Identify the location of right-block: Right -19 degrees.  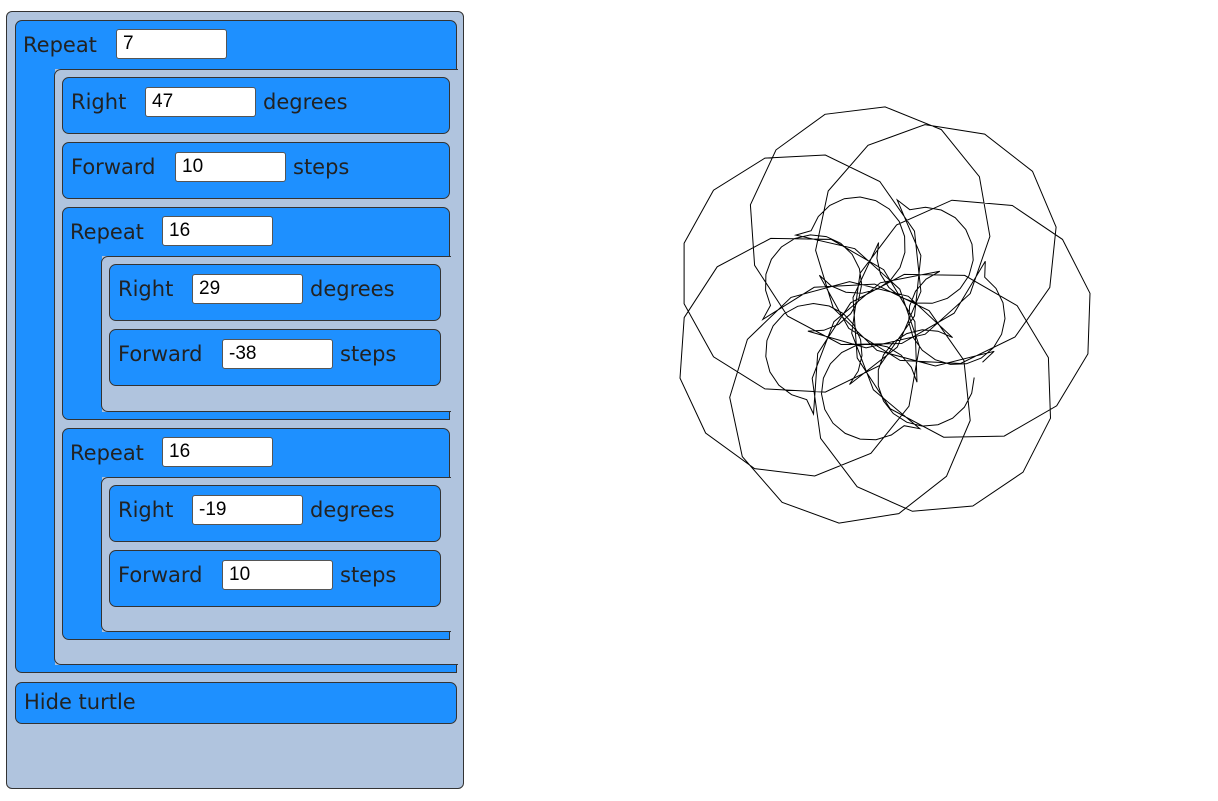
(275, 513).